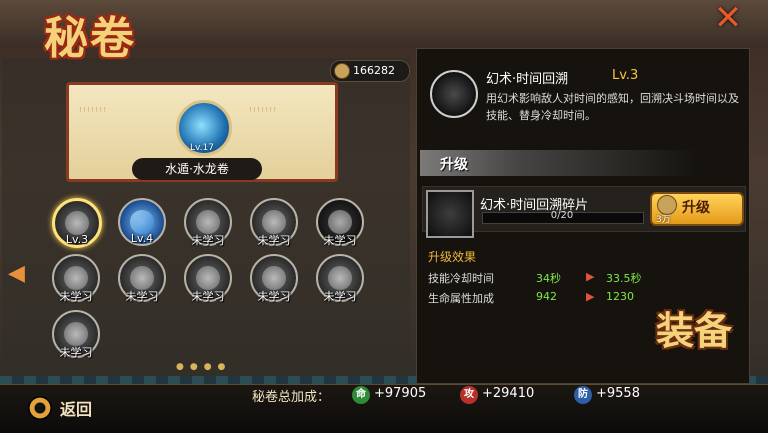 This screenshot has width=768, height=433. I want to click on equip-button: 装备, so click(706, 358).